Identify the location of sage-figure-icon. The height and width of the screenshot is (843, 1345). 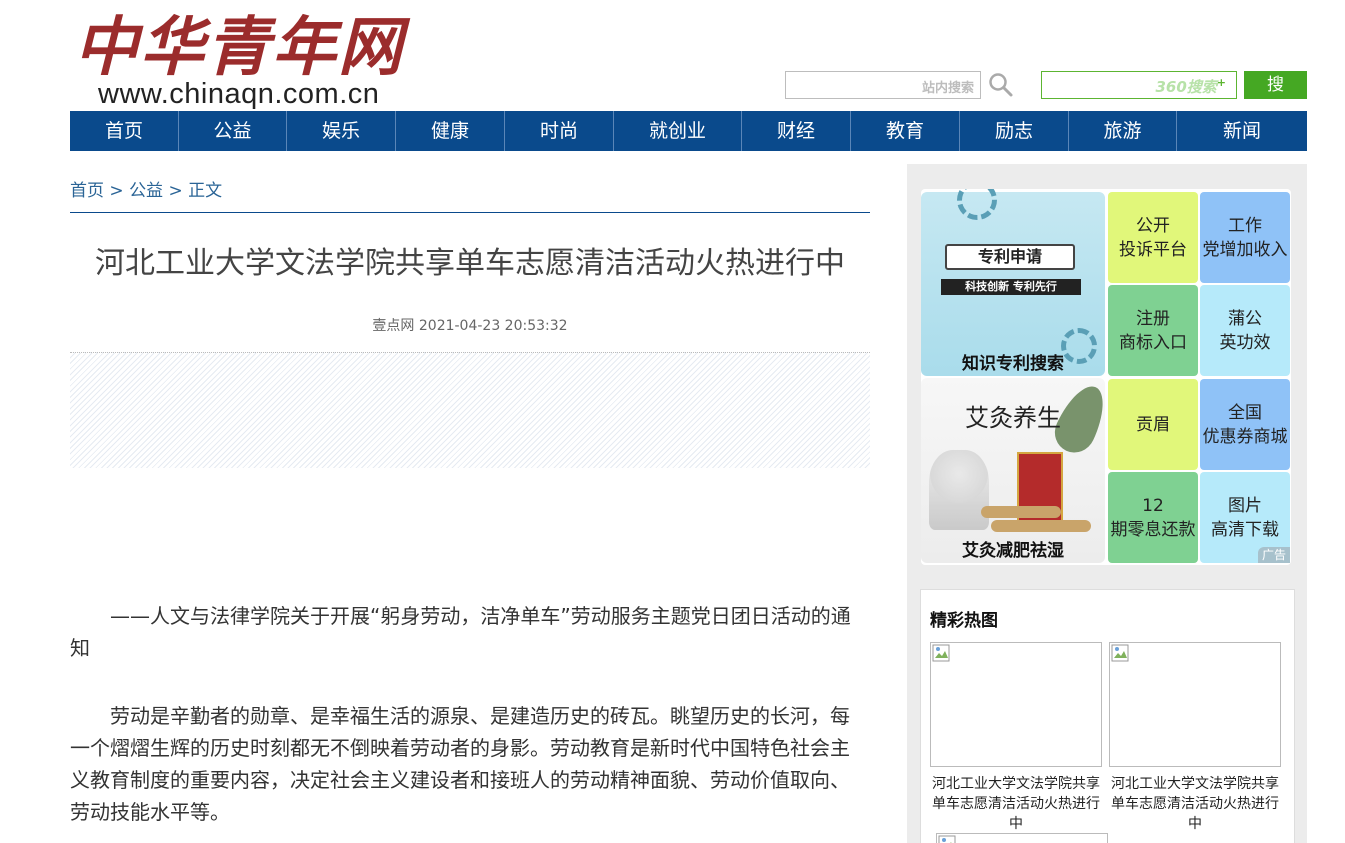
(959, 490).